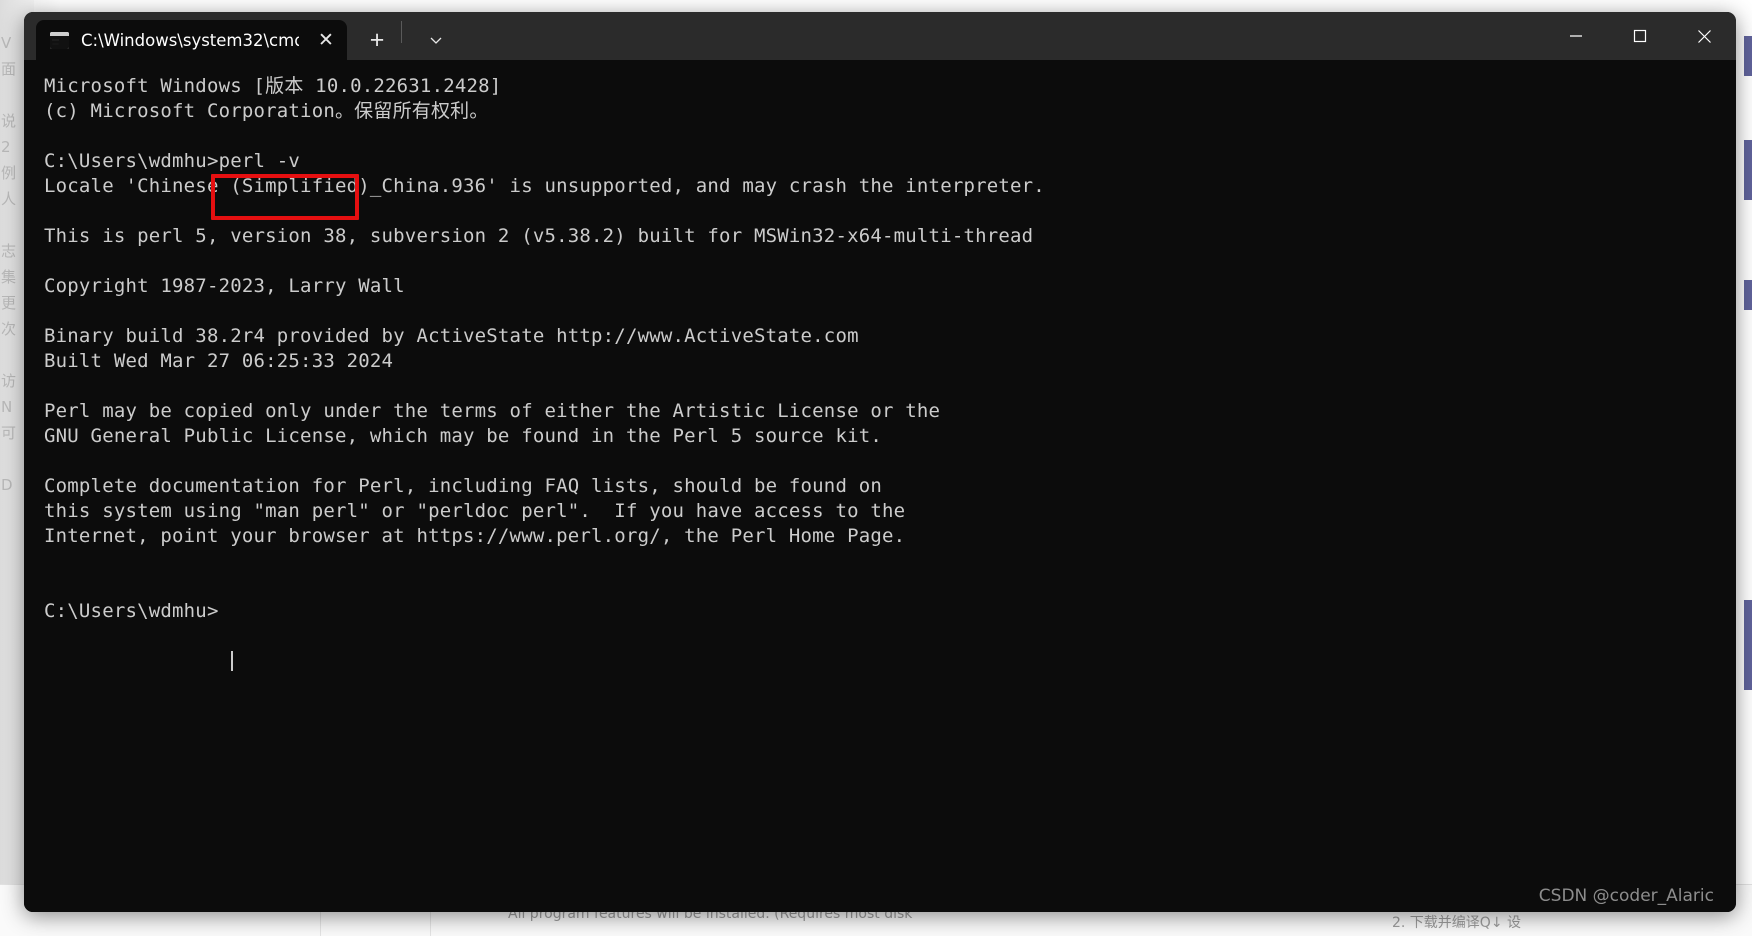 The width and height of the screenshot is (1752, 936). I want to click on window-controls, so click(1640, 36).